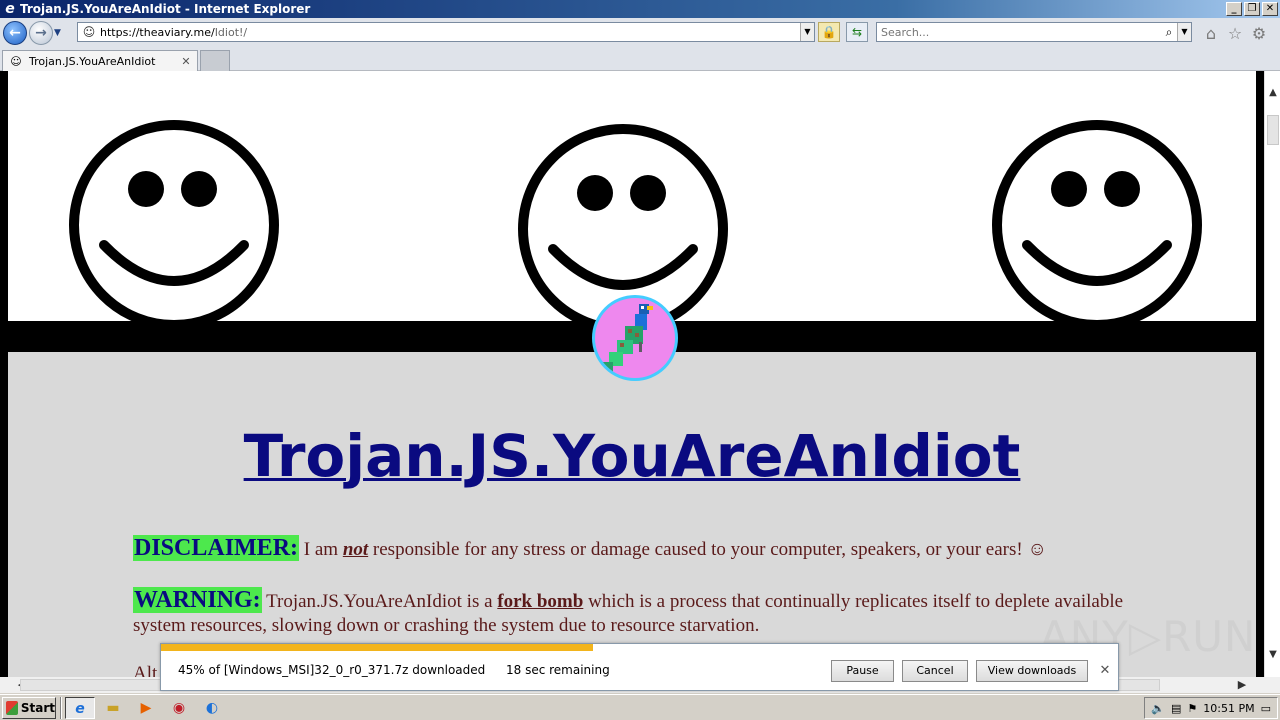  Describe the element at coordinates (1184, 32) in the screenshot. I see `search-dropdown-icon: ▼` at that location.